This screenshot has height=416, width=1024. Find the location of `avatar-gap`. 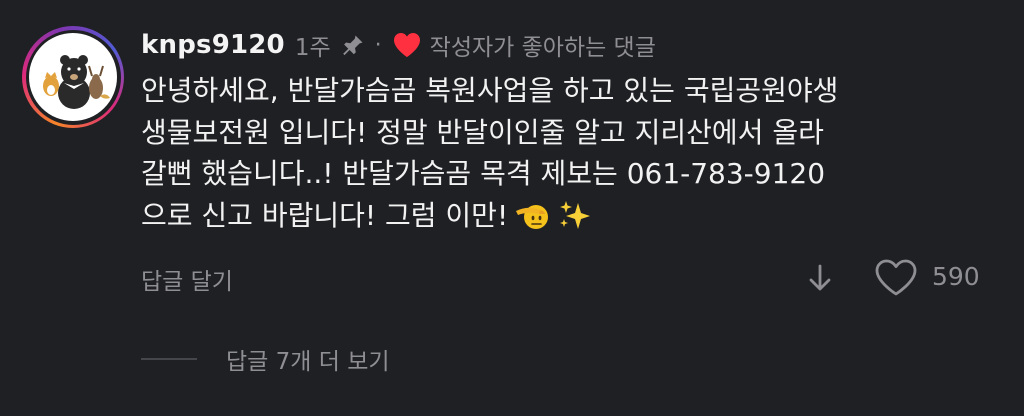

avatar-gap is located at coordinates (73, 77).